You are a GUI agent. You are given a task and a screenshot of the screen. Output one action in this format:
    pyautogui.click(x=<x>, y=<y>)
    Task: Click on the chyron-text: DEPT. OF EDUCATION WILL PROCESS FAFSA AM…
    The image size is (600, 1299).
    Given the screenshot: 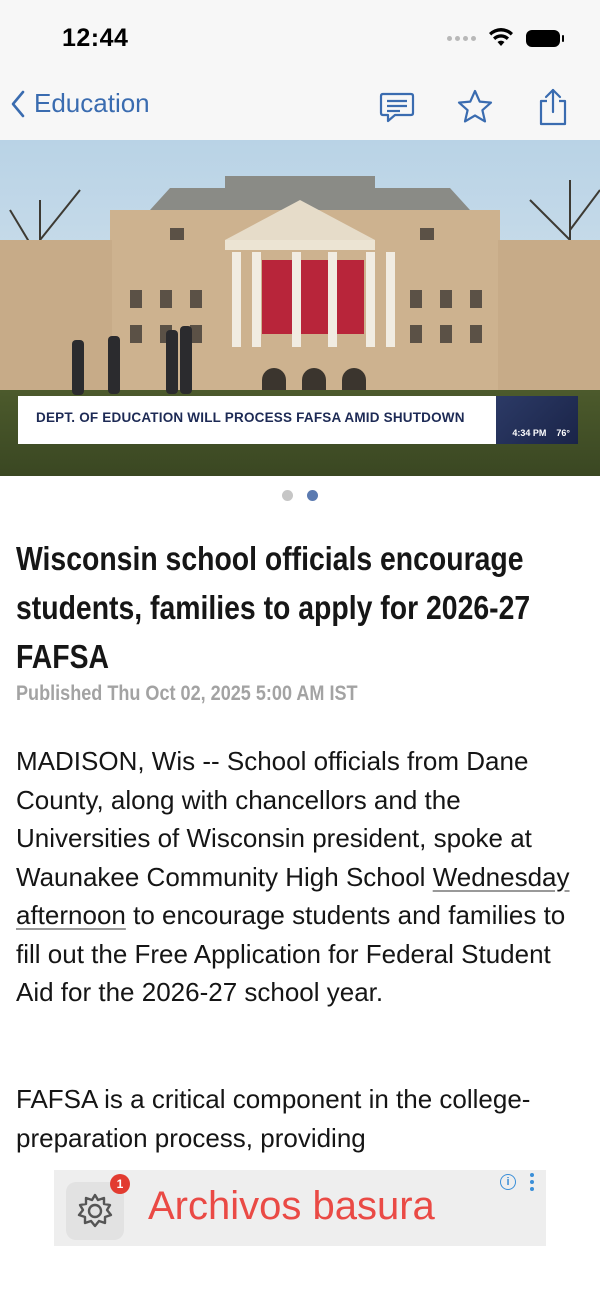 What is the action you would take?
    pyautogui.click(x=250, y=417)
    